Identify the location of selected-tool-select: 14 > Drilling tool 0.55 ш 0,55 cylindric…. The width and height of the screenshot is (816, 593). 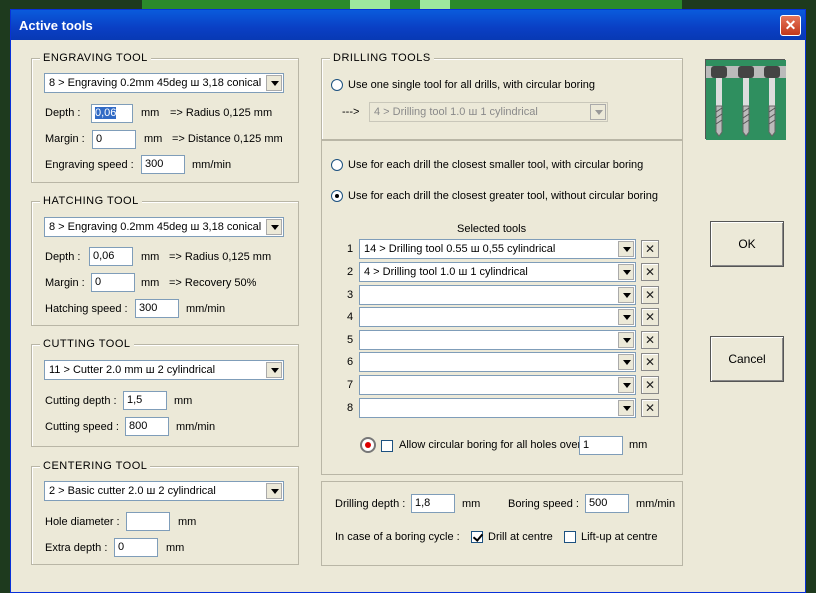
(497, 249).